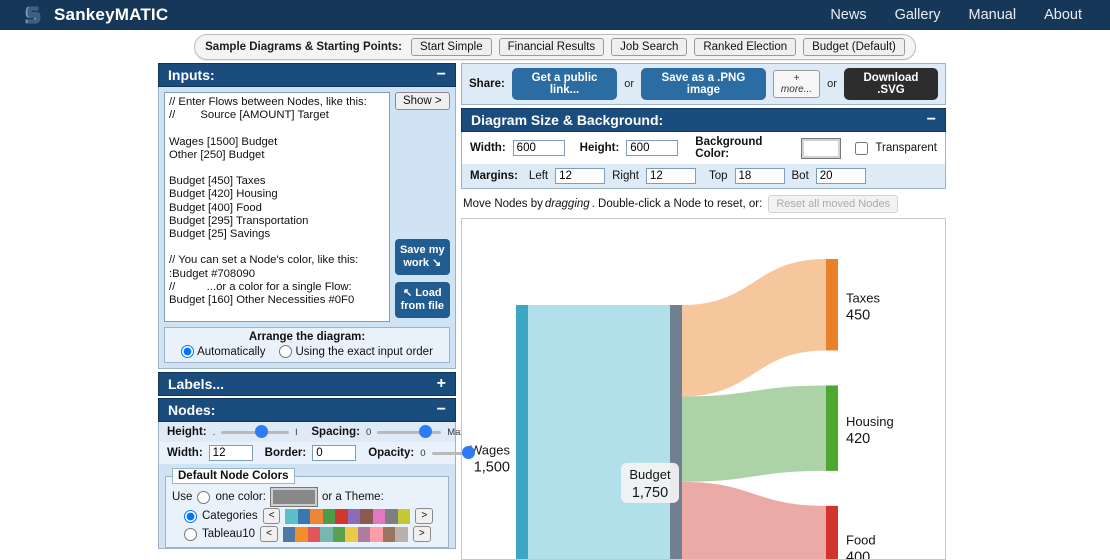 The image size is (1110, 560). I want to click on node-wages, so click(522, 432).